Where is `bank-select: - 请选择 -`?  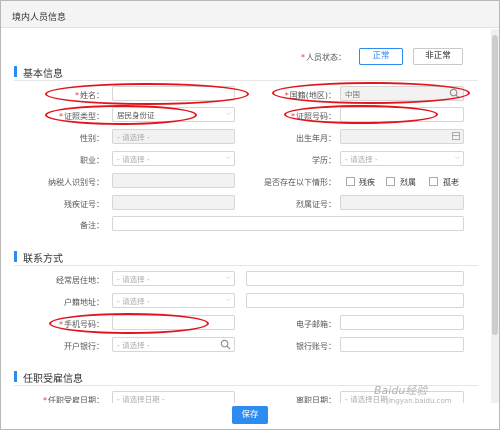
bank-select: - 请选择 - is located at coordinates (173, 344).